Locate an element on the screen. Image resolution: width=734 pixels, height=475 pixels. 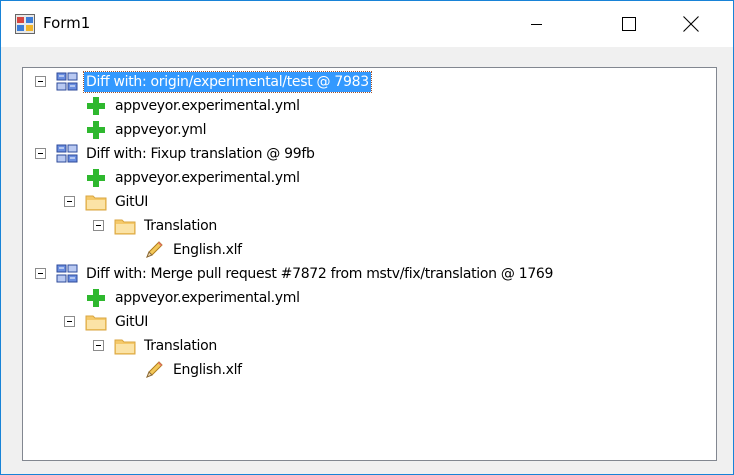
minimize-icon is located at coordinates (536, 24).